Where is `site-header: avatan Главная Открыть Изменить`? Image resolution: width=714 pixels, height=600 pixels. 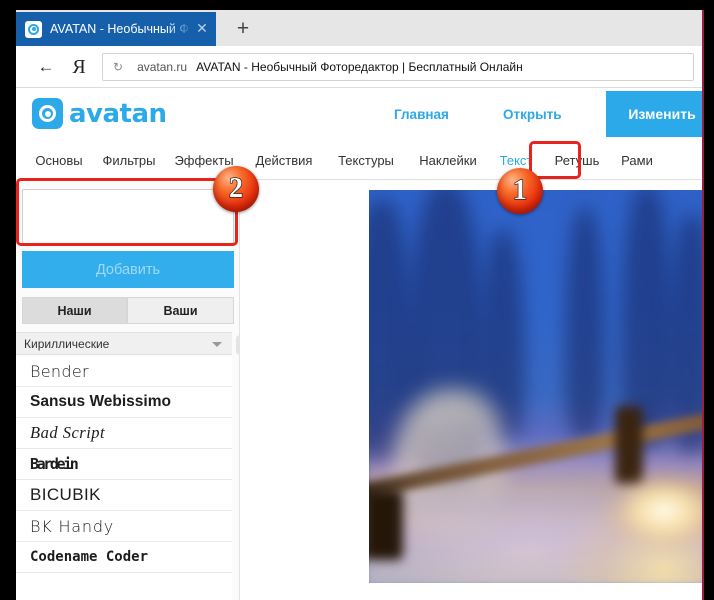
site-header: avatan Главная Открыть Изменить is located at coordinates (360, 114).